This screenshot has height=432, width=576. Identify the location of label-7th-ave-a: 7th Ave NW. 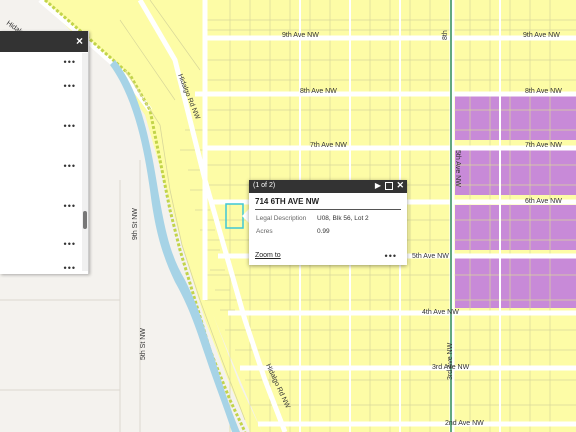
(328, 145).